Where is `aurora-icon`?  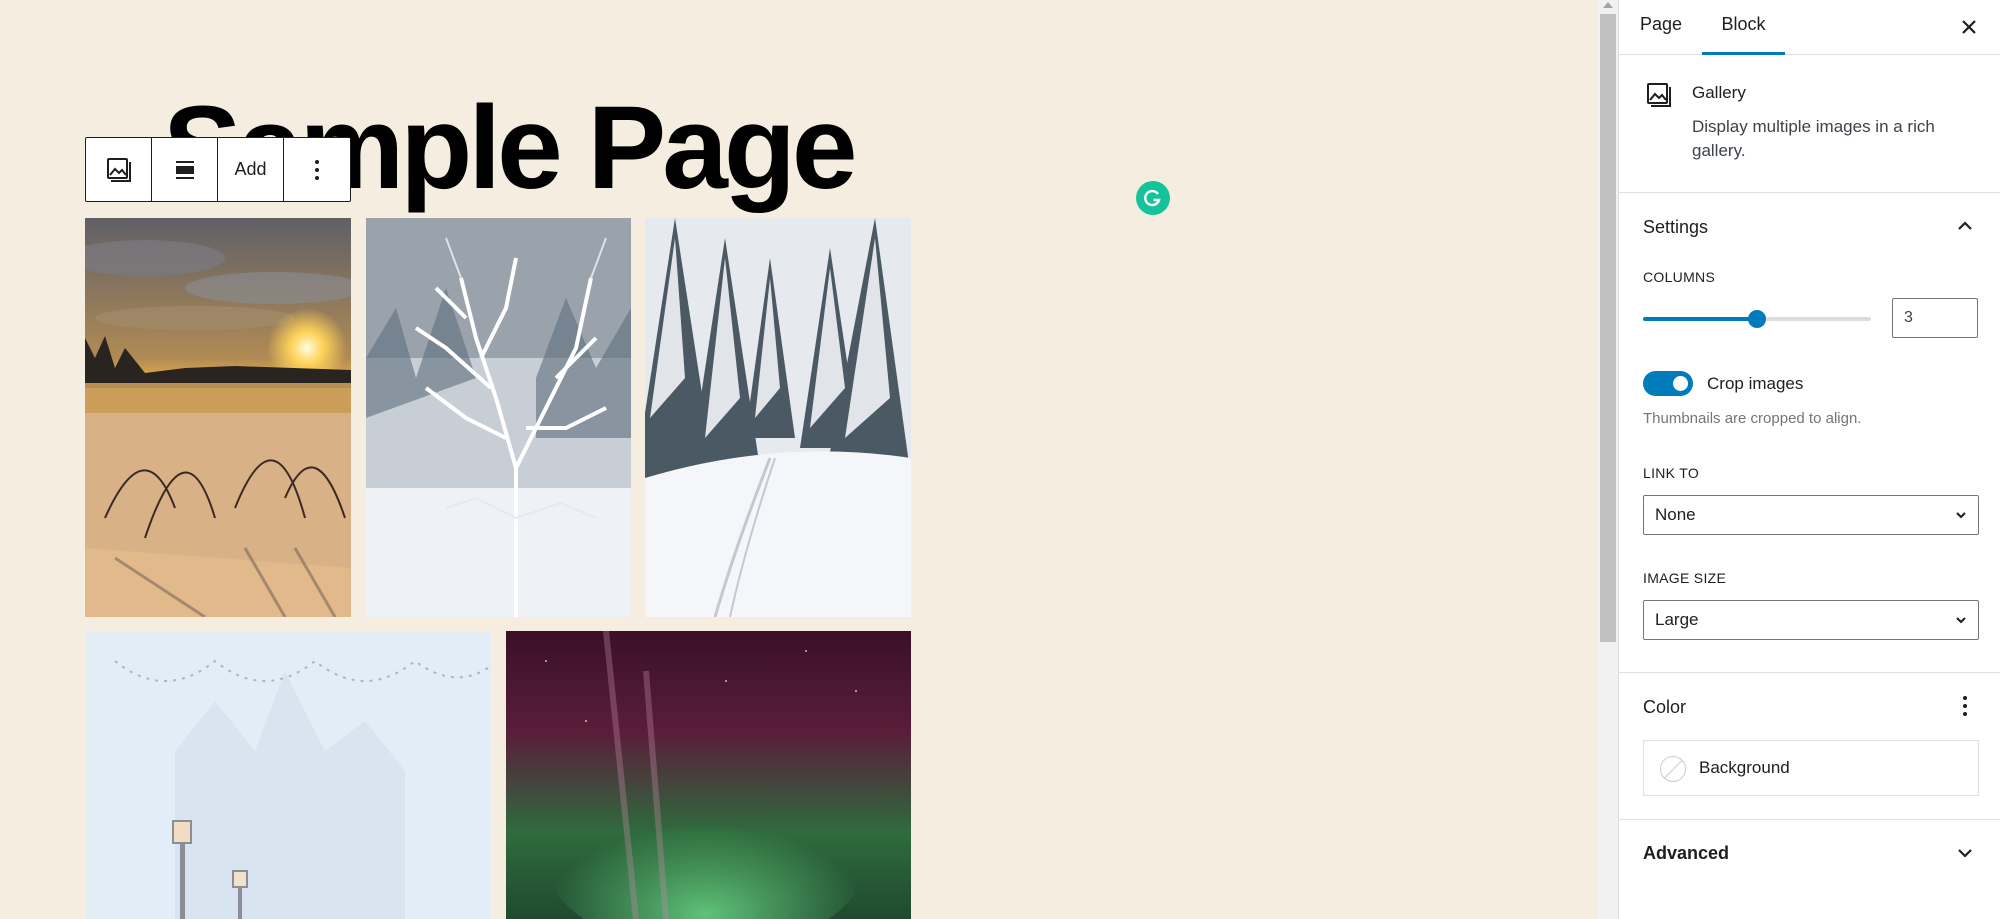
aurora-icon is located at coordinates (708, 775).